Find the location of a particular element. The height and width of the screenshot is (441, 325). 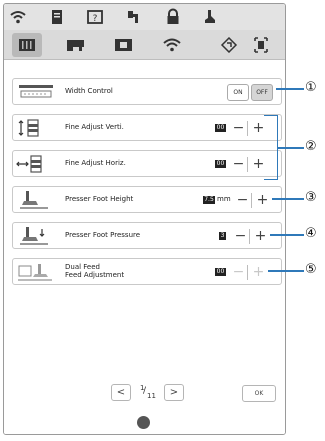

setting-row-fine-adjust-vertical: Fine Adjust Verti. 00 − + is located at coordinates (147, 127).